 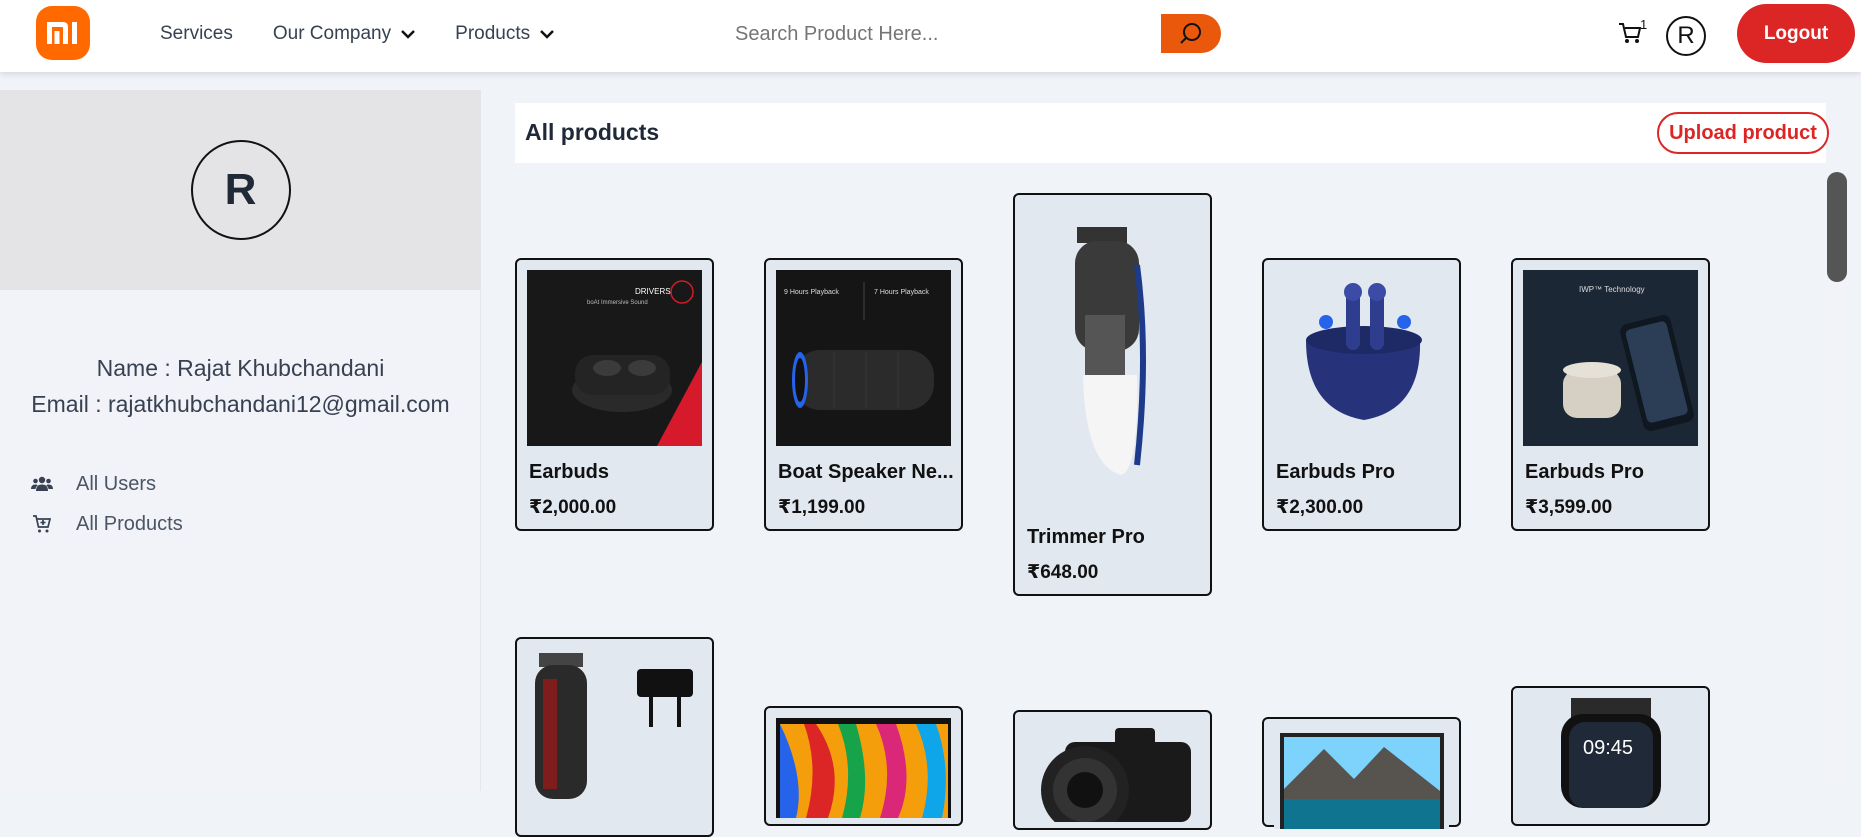 I want to click on profile-banner: R, so click(x=240, y=190).